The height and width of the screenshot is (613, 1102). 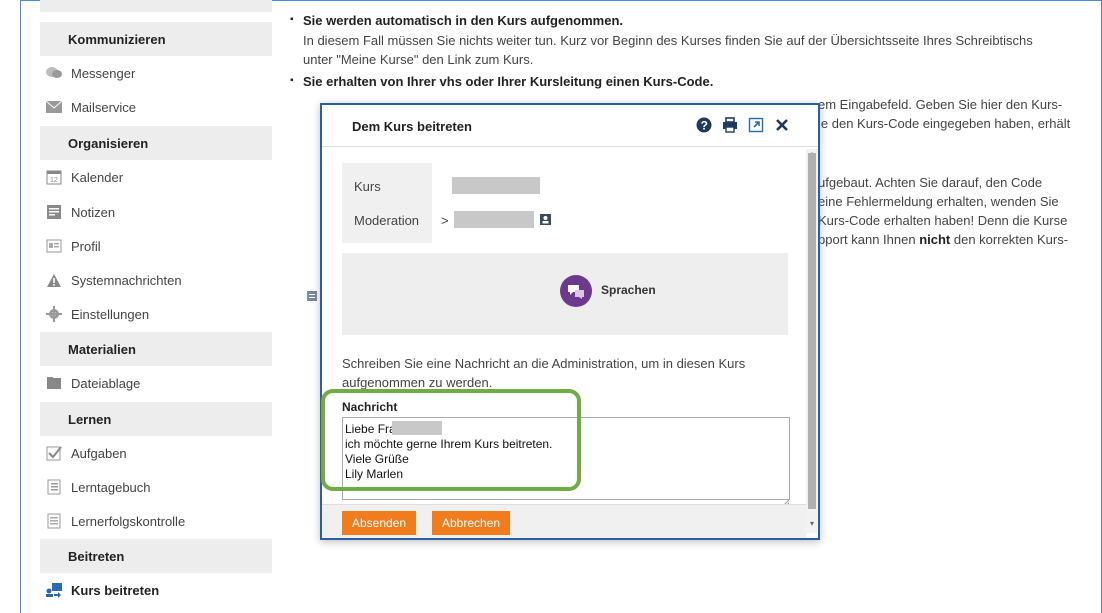 I want to click on external-link-icon, so click(x=756, y=125).